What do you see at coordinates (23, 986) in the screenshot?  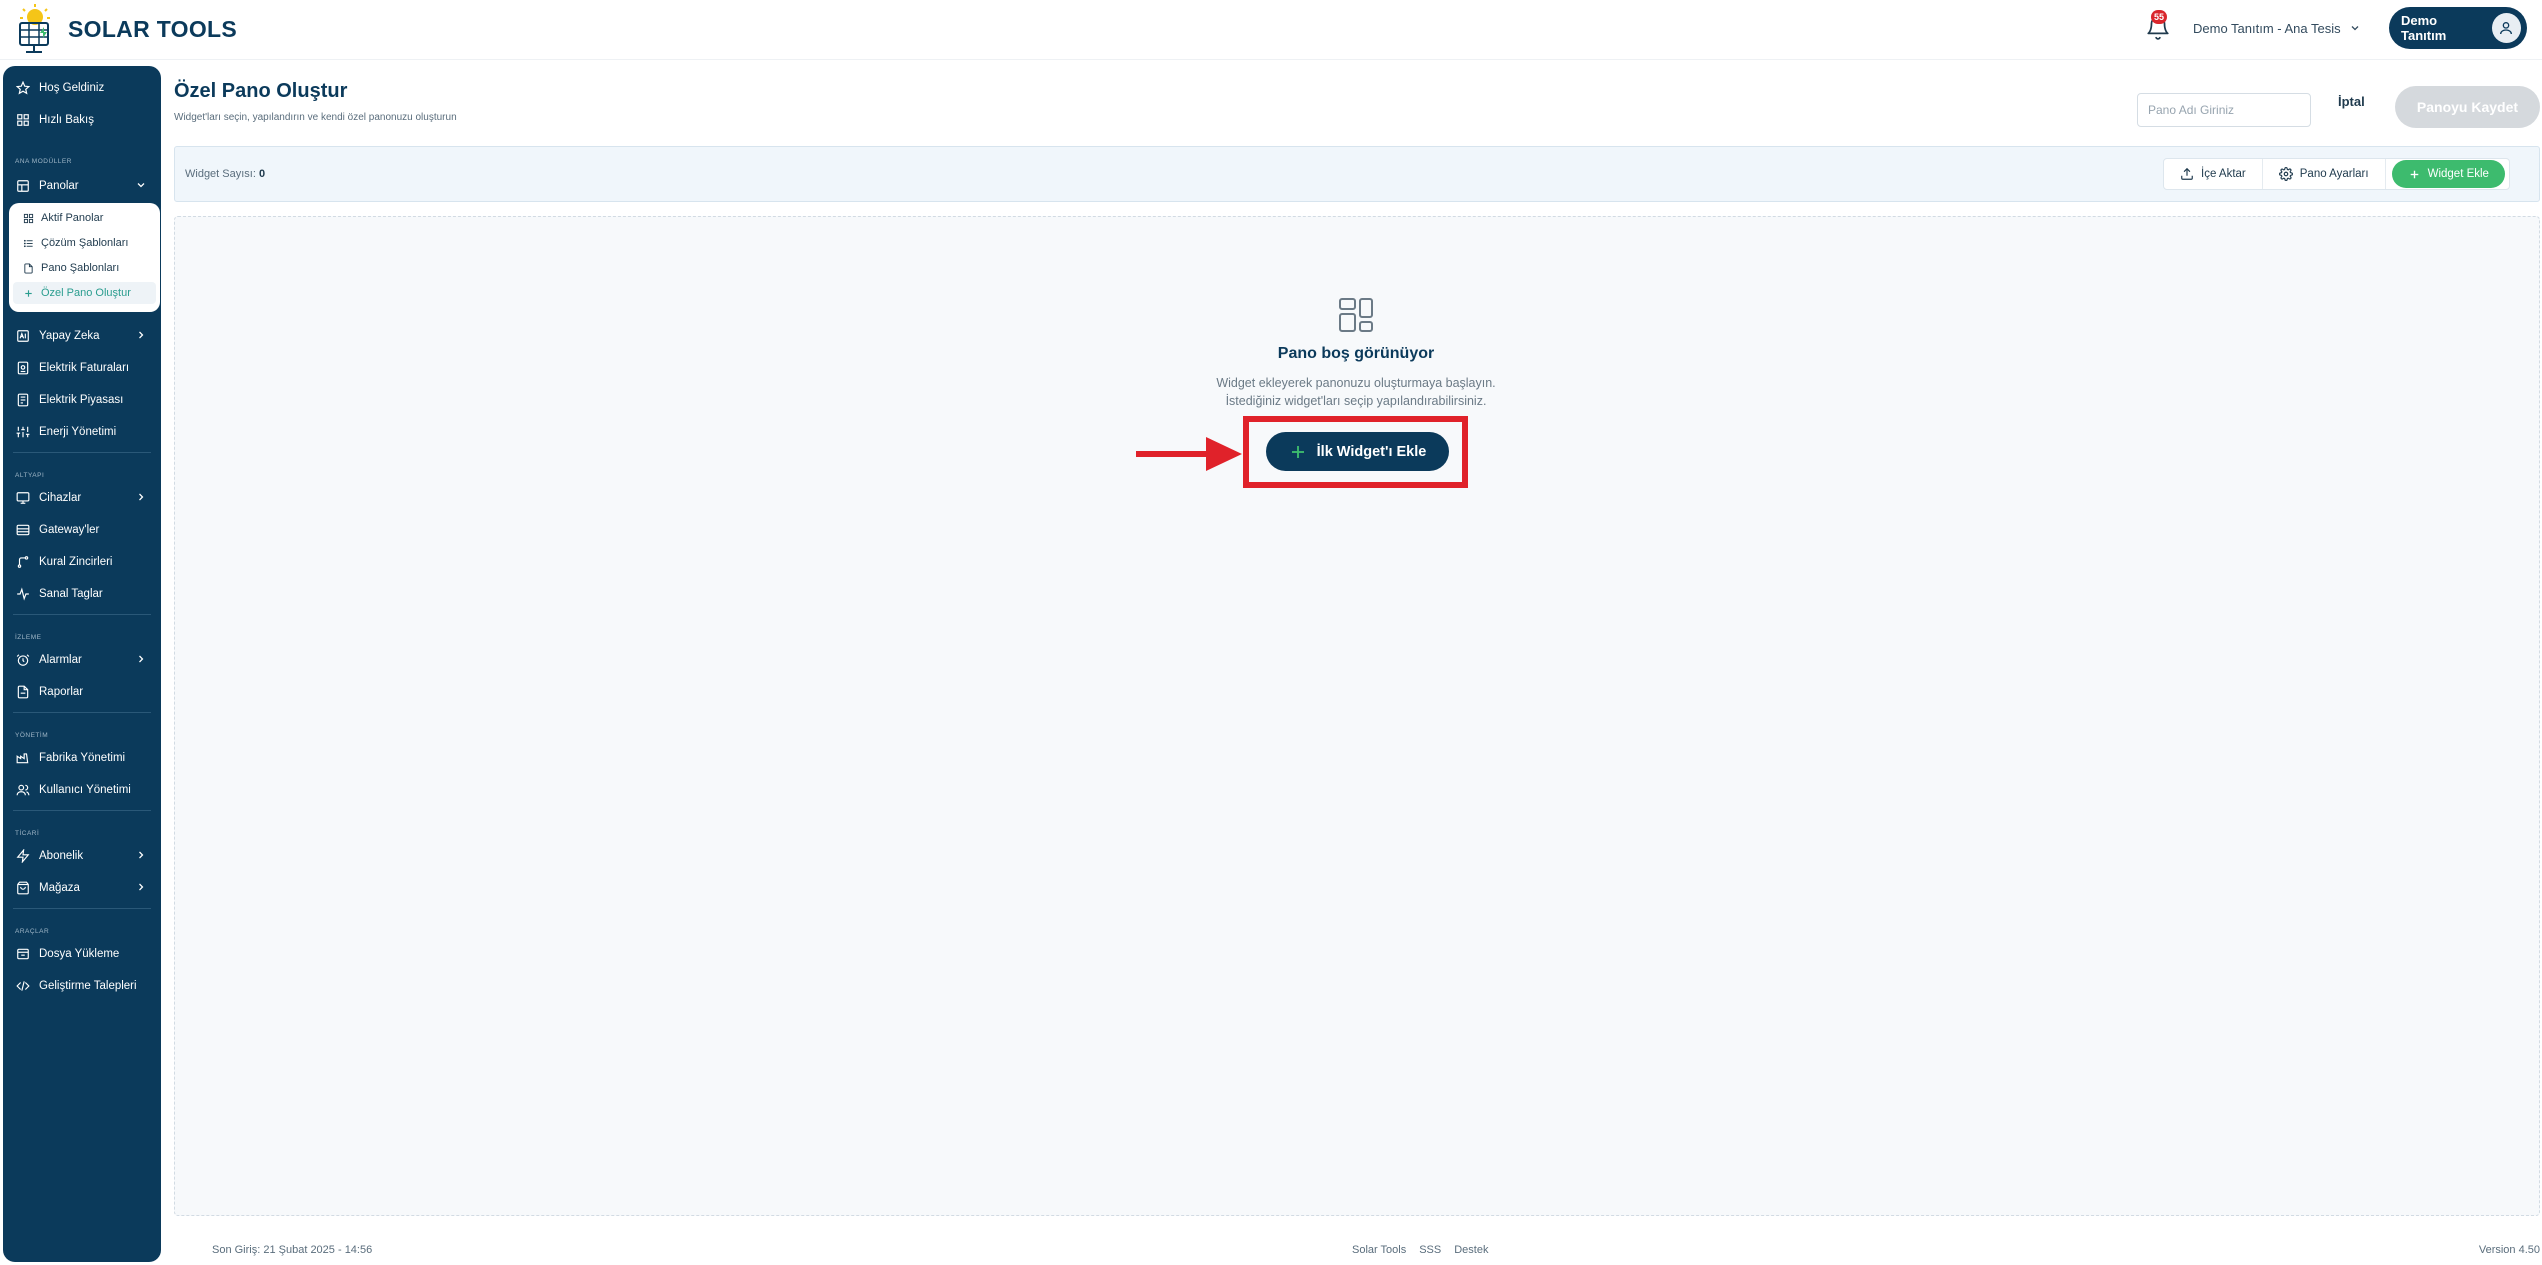 I see `code-icon` at bounding box center [23, 986].